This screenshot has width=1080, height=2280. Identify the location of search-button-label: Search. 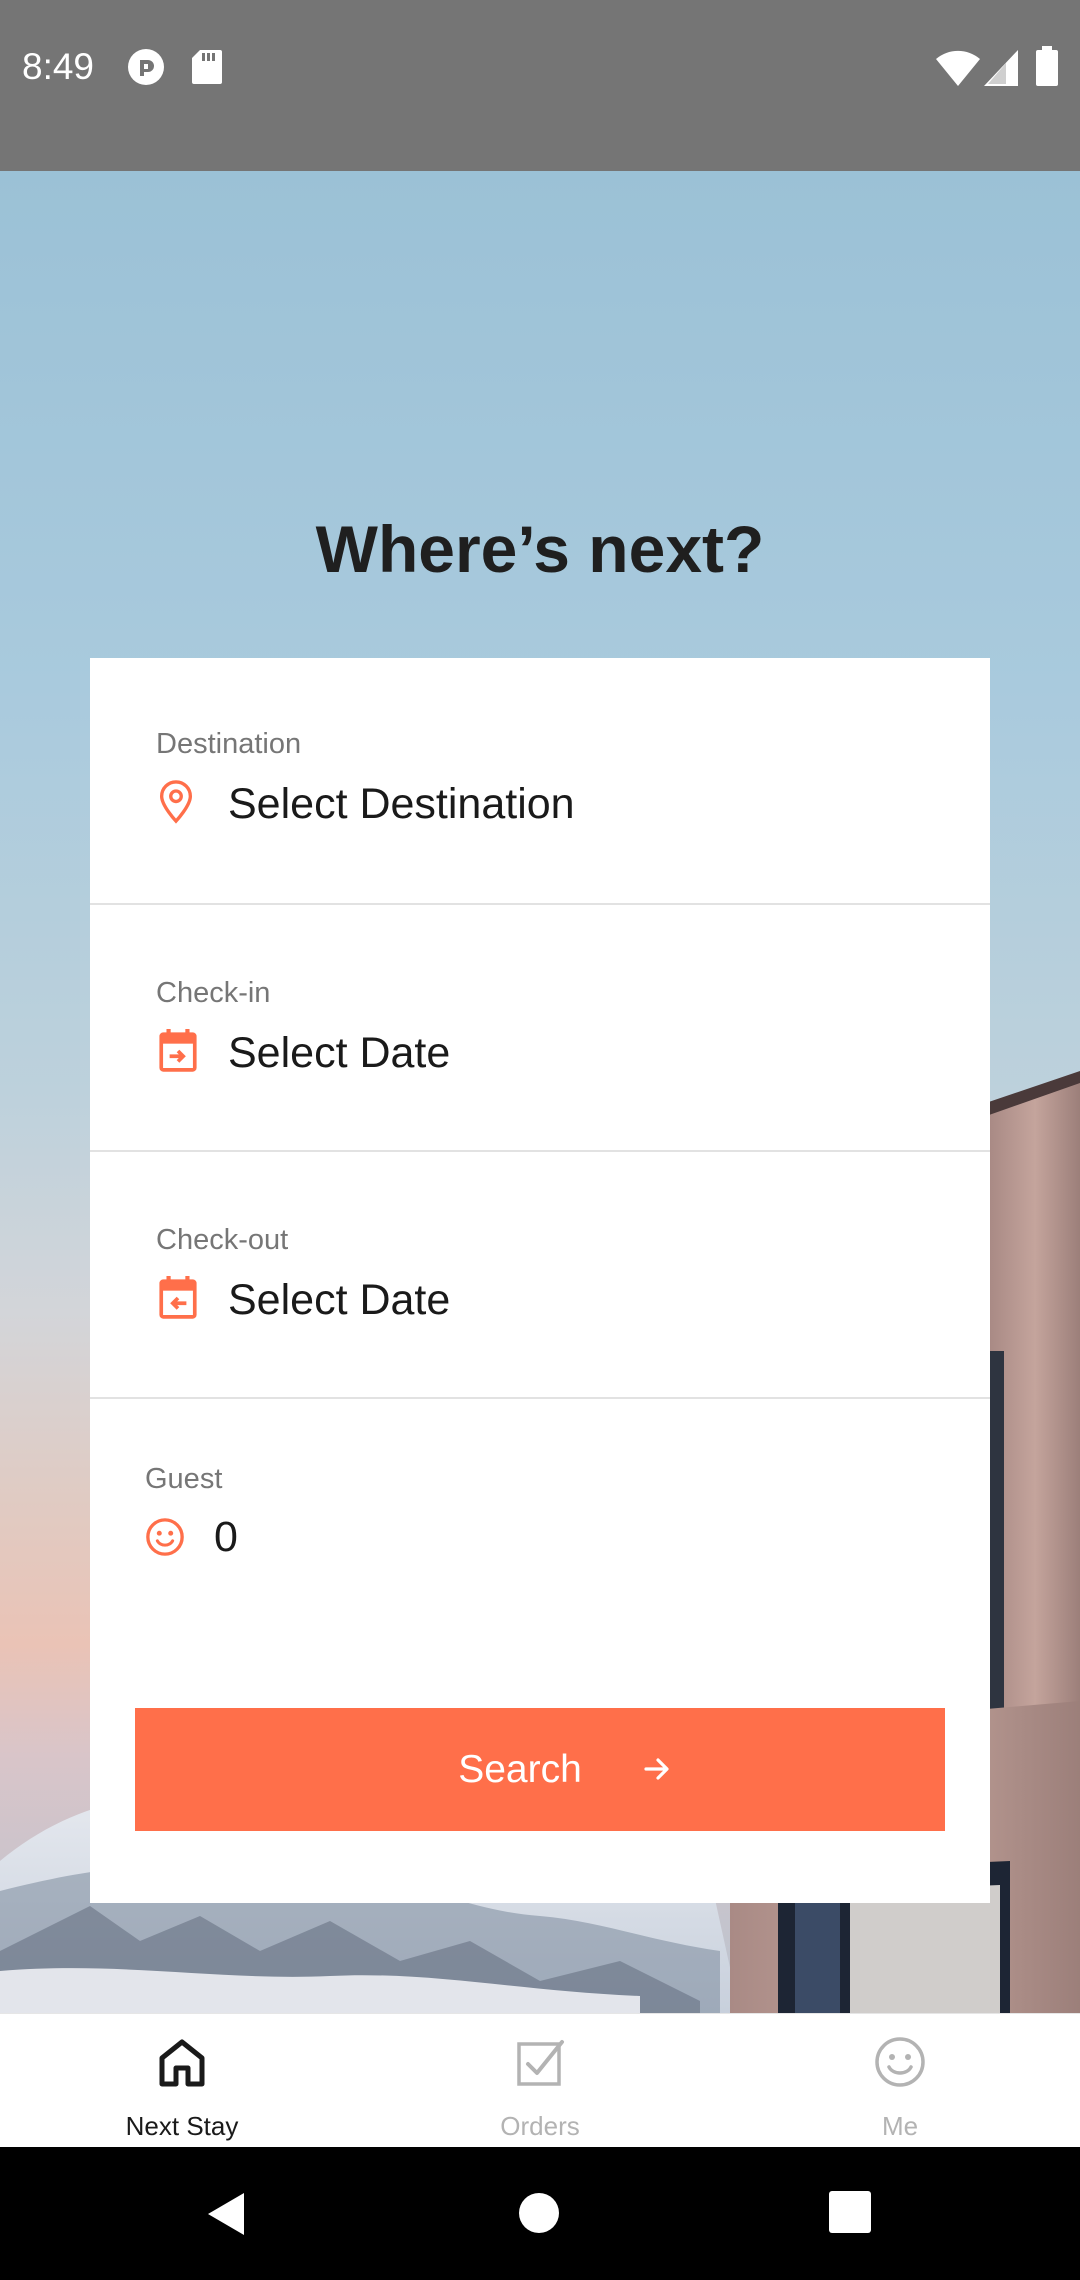
(520, 1769).